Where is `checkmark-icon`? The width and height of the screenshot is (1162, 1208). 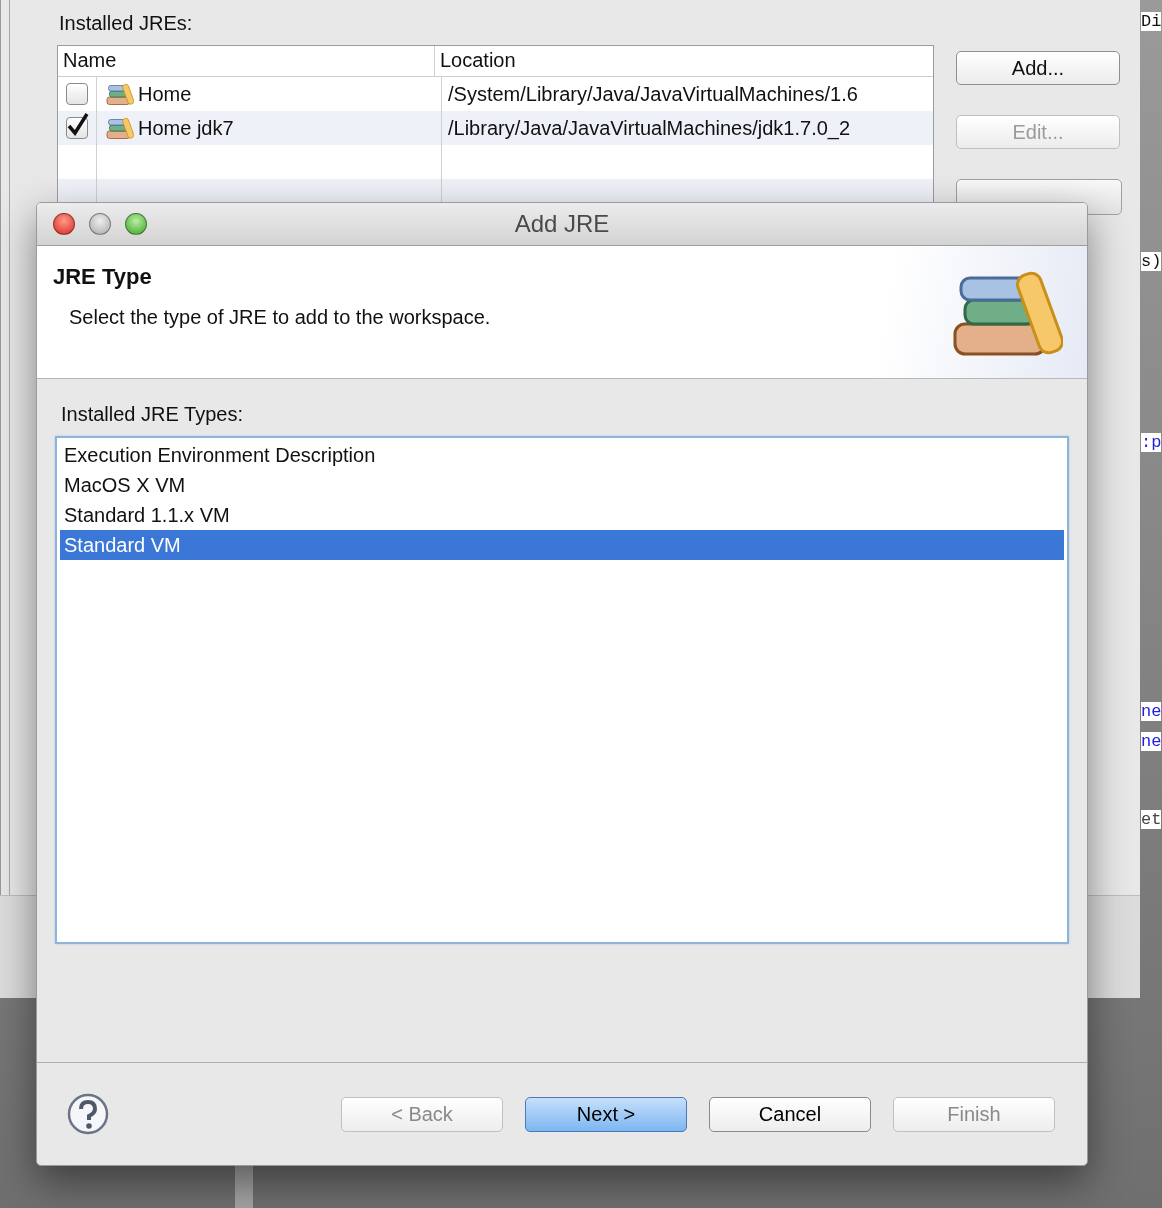
checkmark-icon is located at coordinates (78, 125).